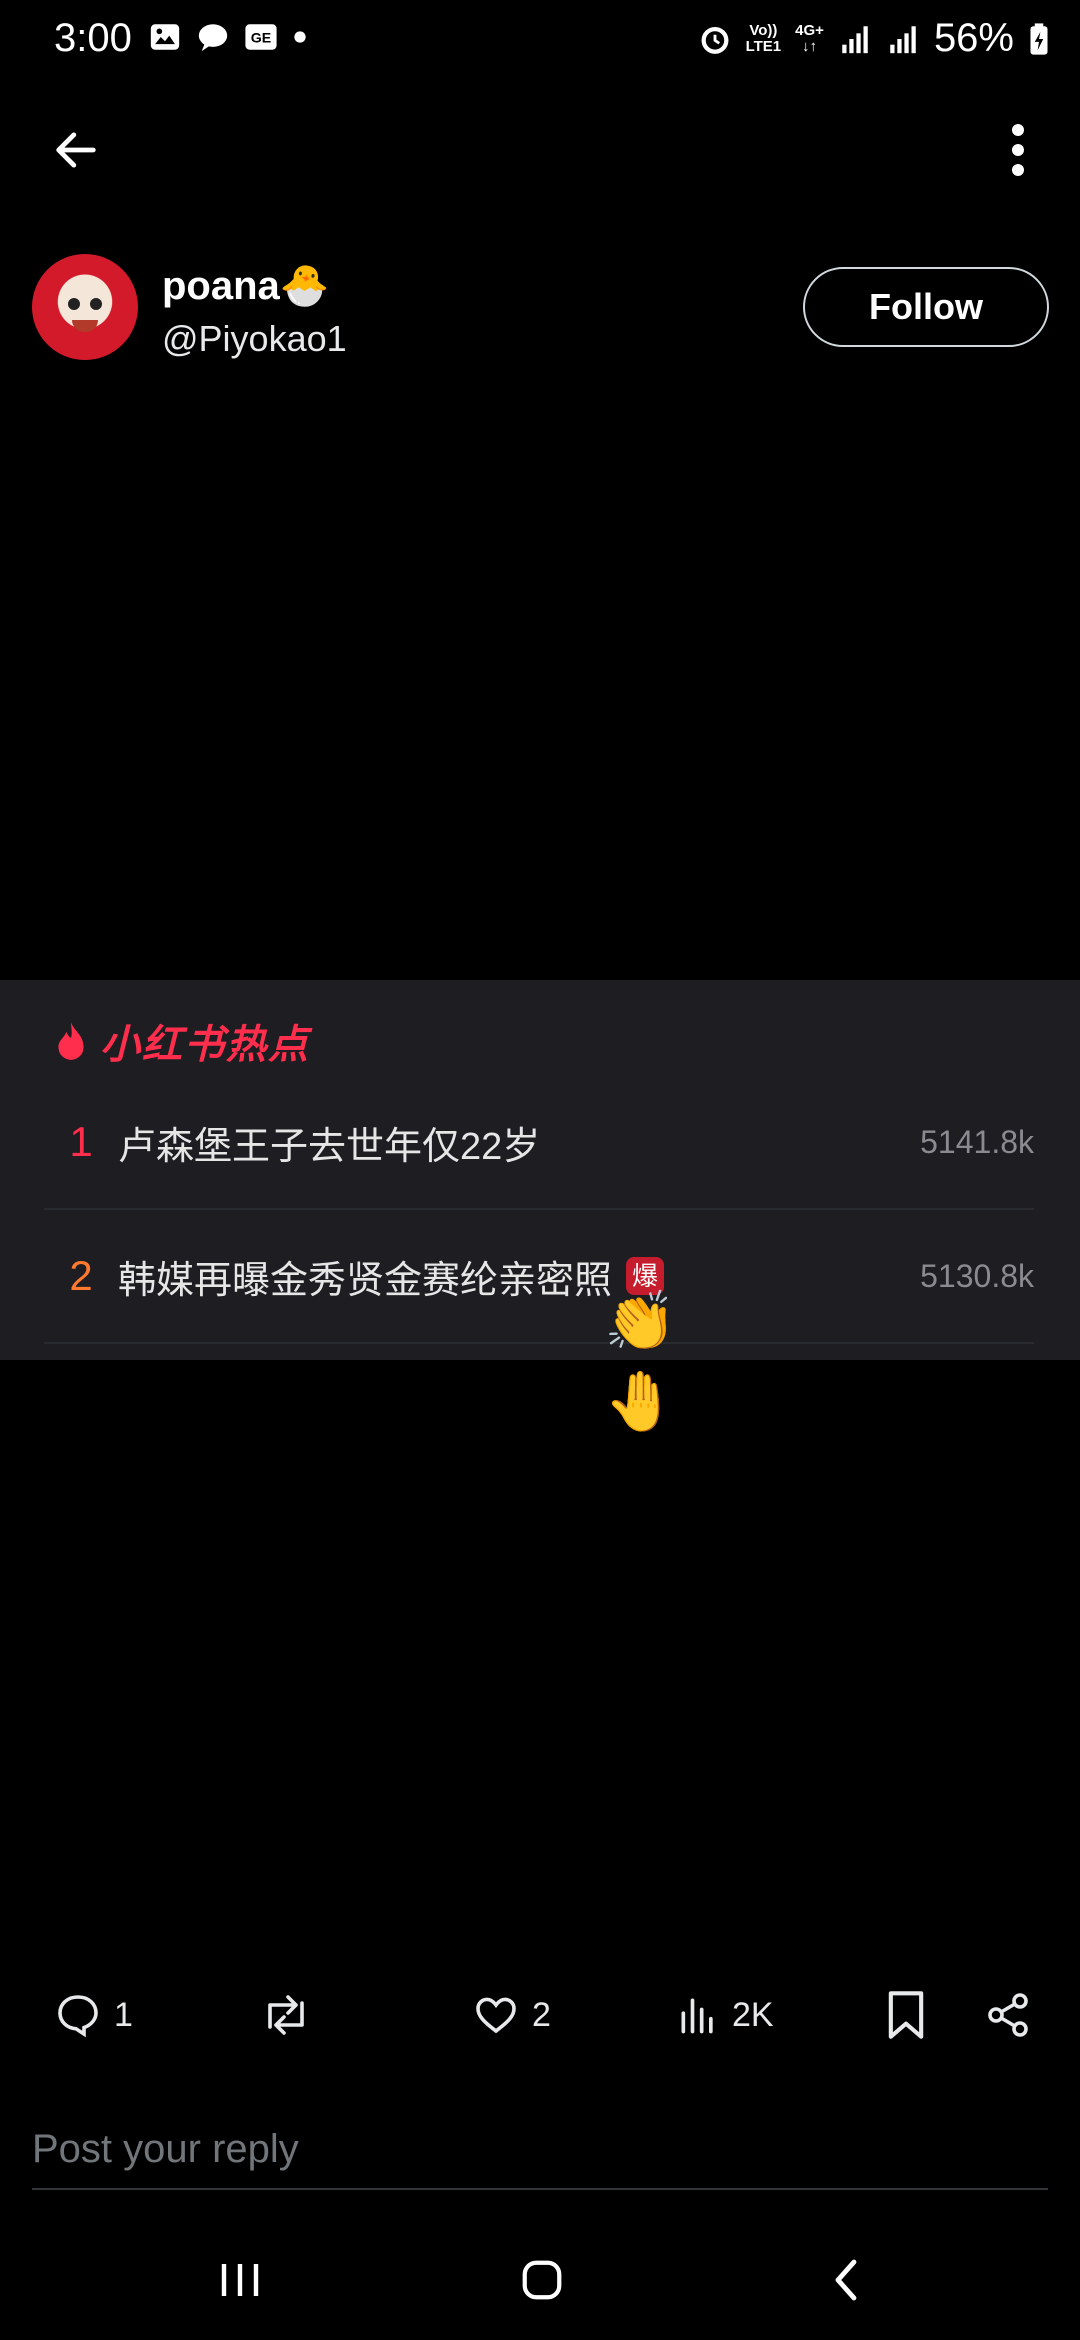 The width and height of the screenshot is (1080, 2340). I want to click on trend-count: 5141.8k, so click(977, 1141).